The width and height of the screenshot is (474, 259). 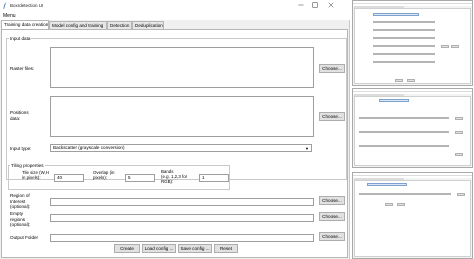 I want to click on empty-regions-label: Empty regions (optional):, so click(x=20, y=219).